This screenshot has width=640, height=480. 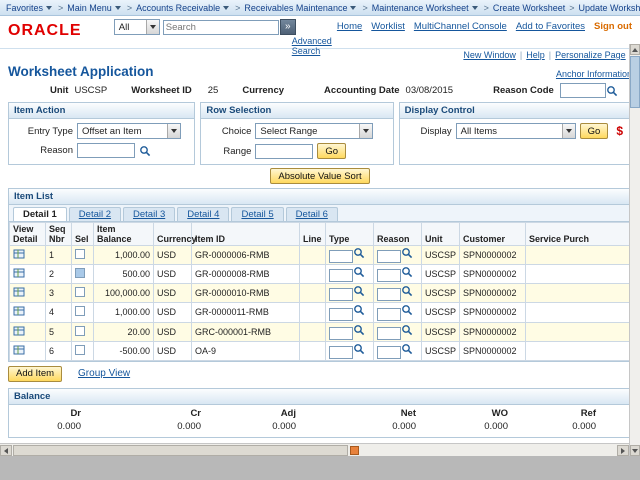 What do you see at coordinates (578, 331) in the screenshot?
I see `service-purch-cell` at bounding box center [578, 331].